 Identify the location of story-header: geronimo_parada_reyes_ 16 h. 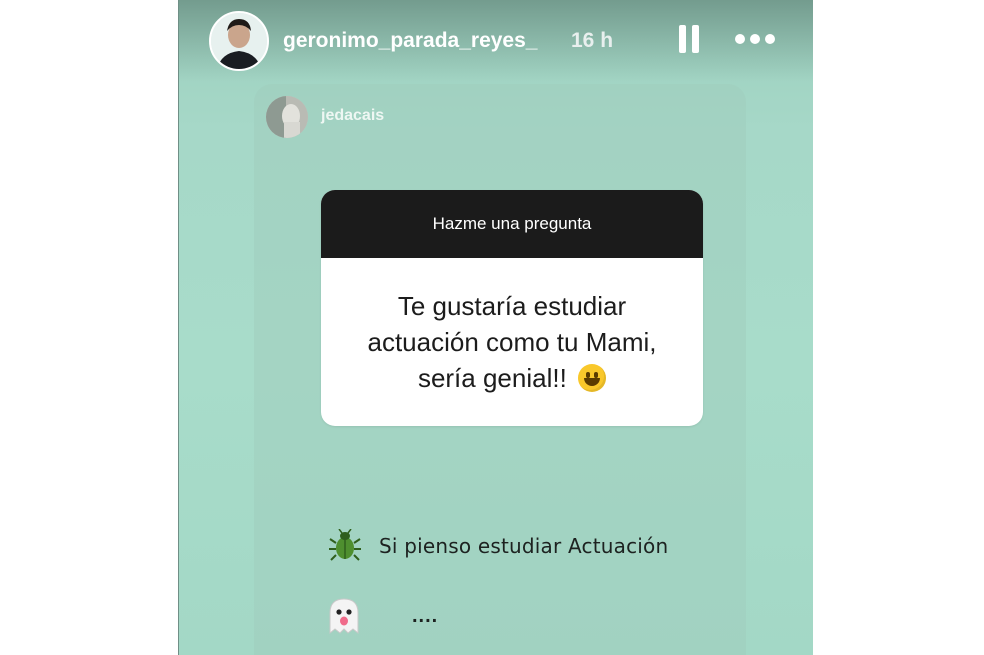
(496, 41).